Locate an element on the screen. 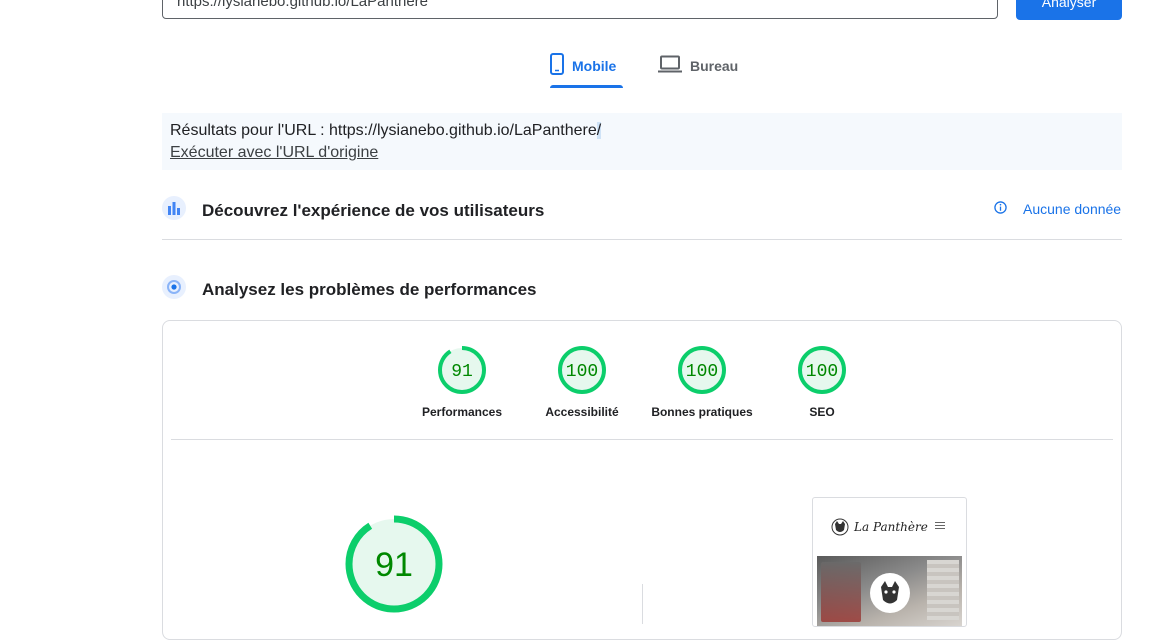  page-screenshot-preview: La Panthère is located at coordinates (889, 562).